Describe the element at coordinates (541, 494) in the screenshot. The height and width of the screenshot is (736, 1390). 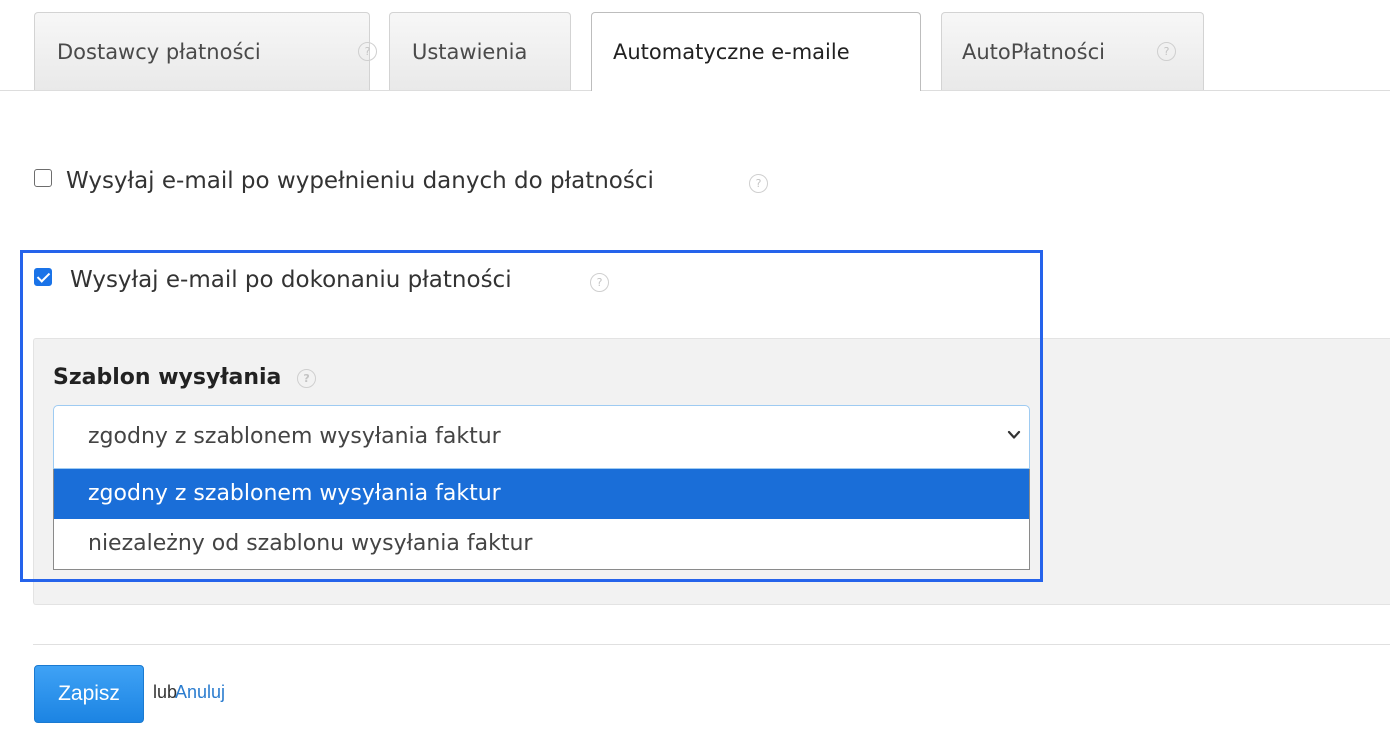
I see `template-option-compliant: zgodny z szablonem wysyłania faktur` at that location.